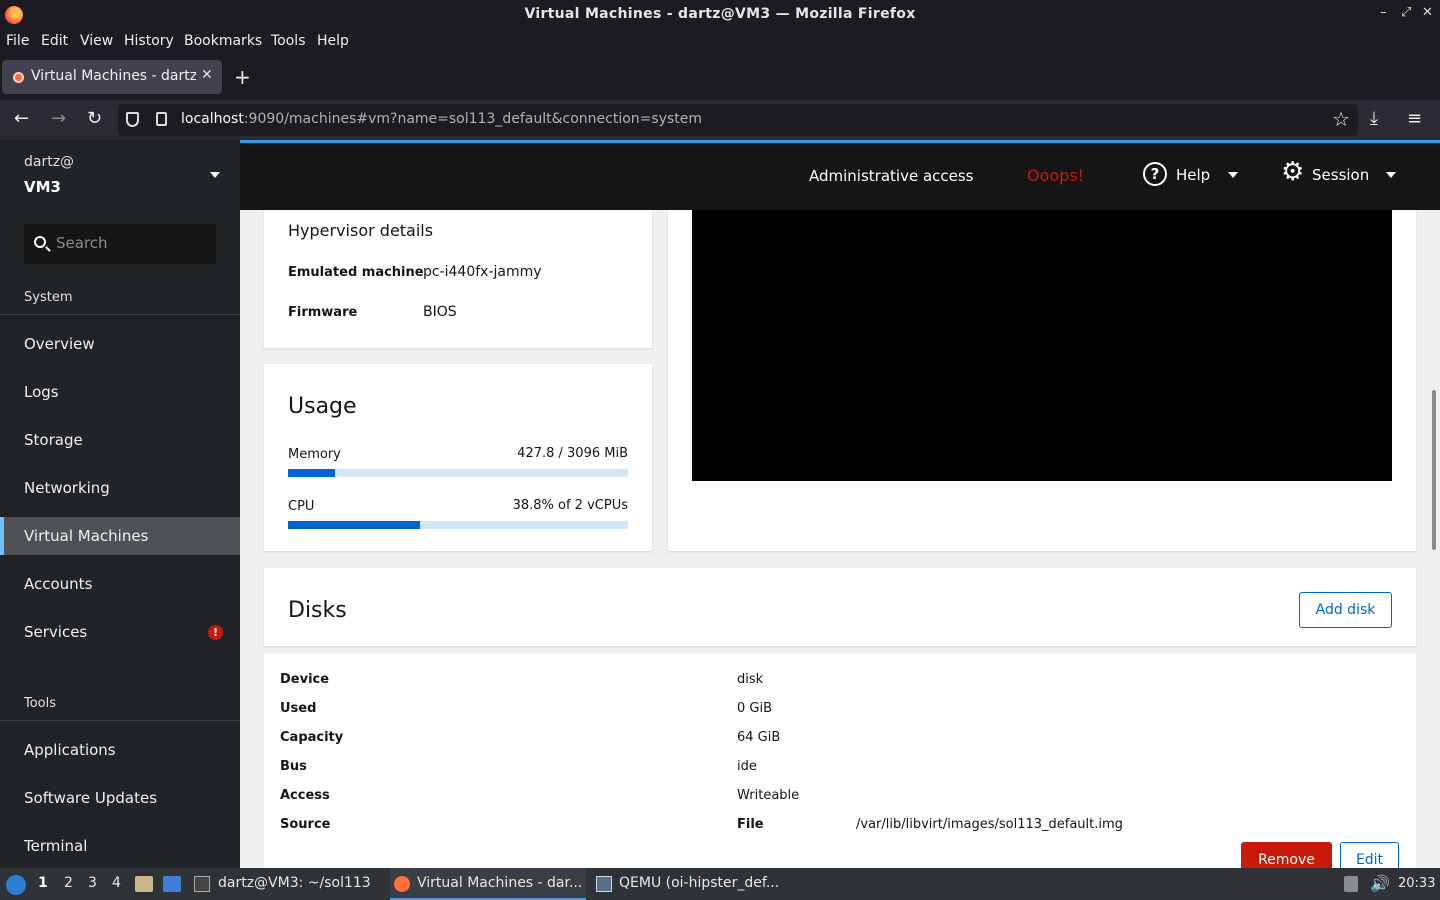 Image resolution: width=1440 pixels, height=900 pixels. I want to click on session-label: Session, so click(1341, 175).